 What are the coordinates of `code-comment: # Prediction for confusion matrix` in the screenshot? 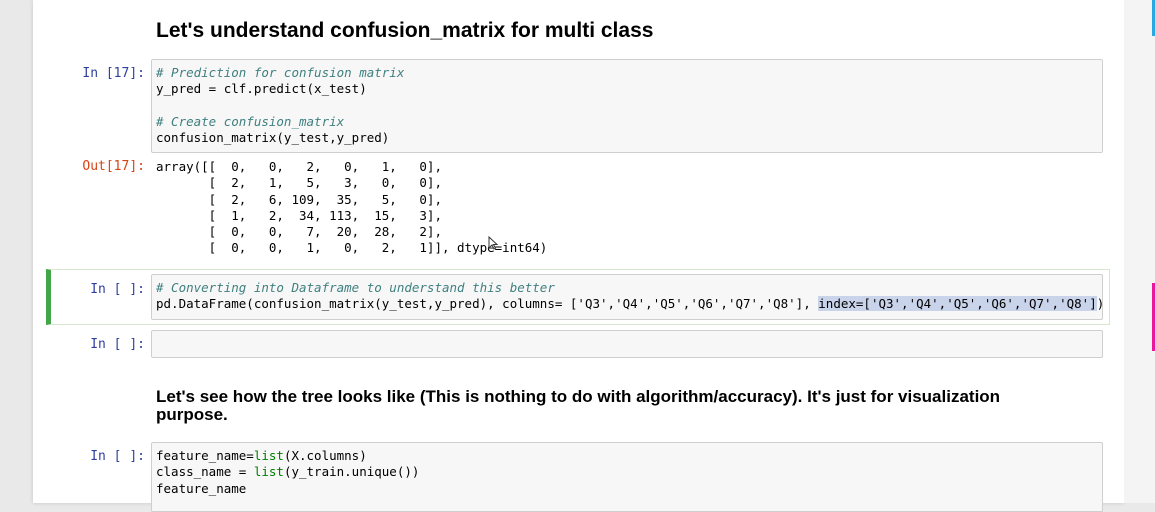 It's located at (280, 72).